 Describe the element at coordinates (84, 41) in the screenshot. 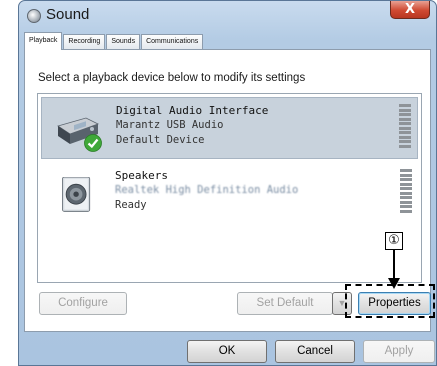

I see `tab-recording: Recording` at that location.